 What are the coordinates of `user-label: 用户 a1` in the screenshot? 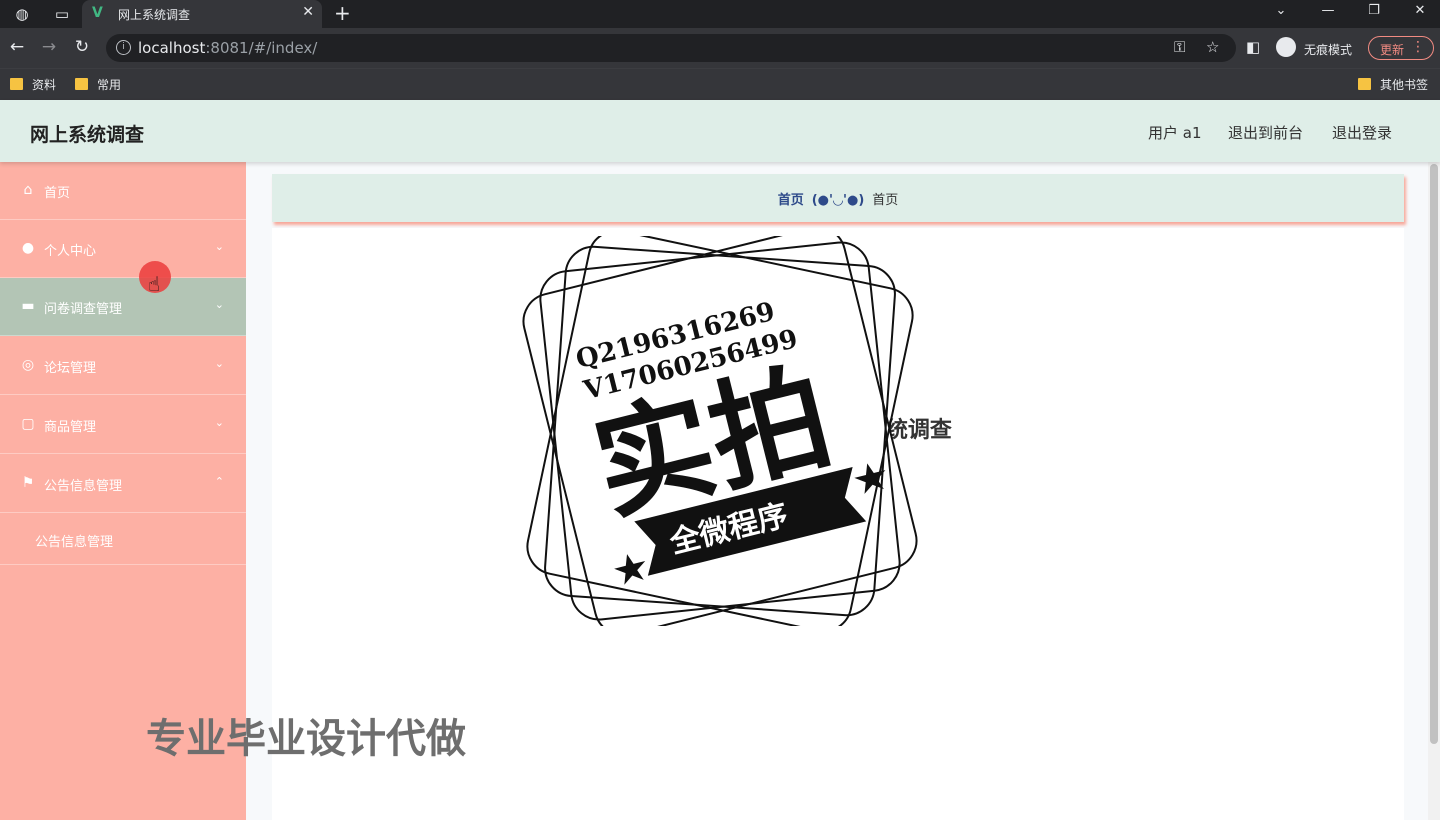 It's located at (1175, 133).